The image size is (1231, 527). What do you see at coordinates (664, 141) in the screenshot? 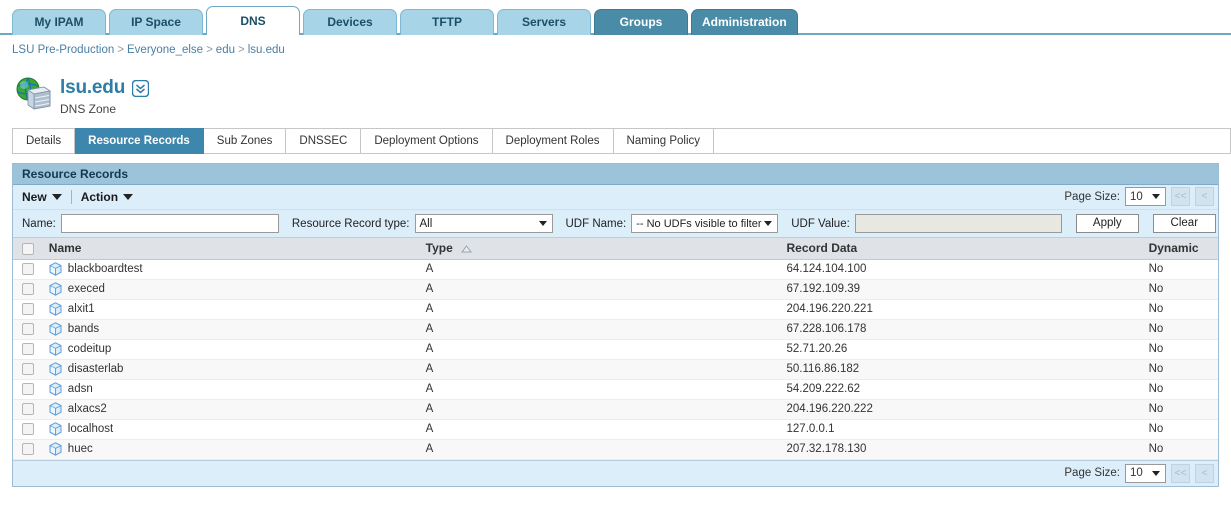
I see `sub-tab-naming-policy: Naming Policy` at bounding box center [664, 141].